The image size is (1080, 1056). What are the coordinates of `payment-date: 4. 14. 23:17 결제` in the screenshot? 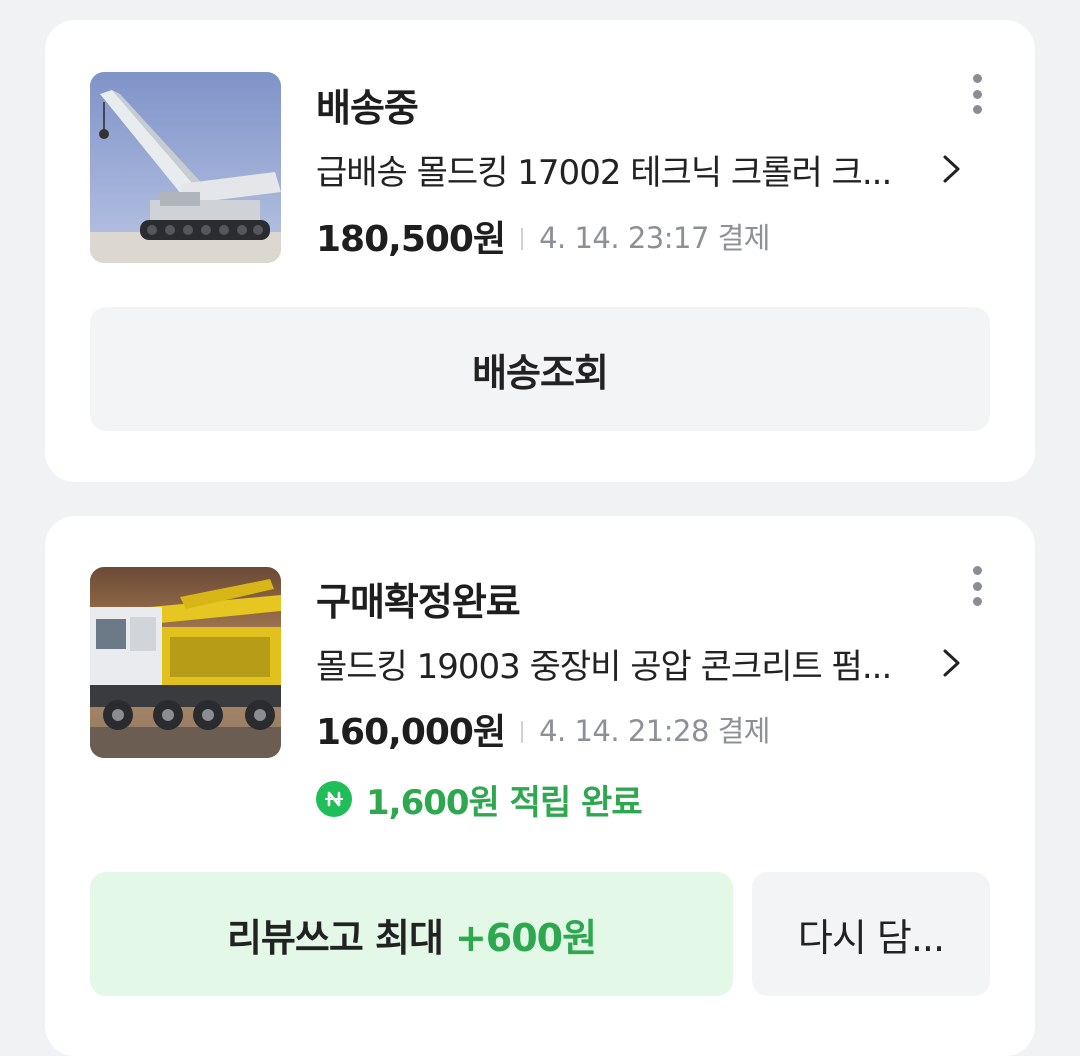 It's located at (654, 238).